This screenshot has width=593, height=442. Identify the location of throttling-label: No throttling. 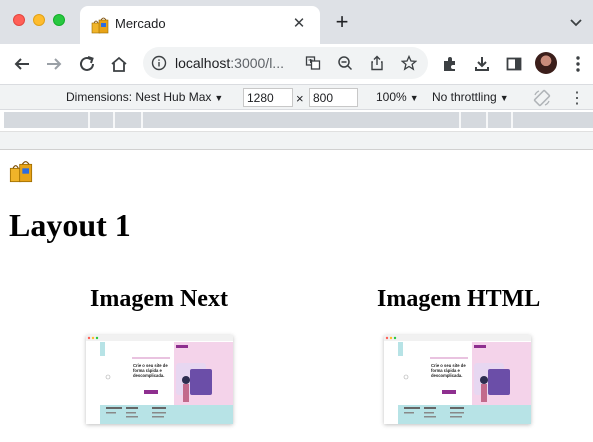
(464, 97).